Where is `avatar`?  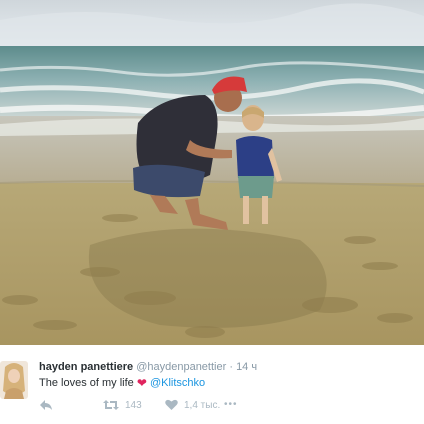 avatar is located at coordinates (14, 380).